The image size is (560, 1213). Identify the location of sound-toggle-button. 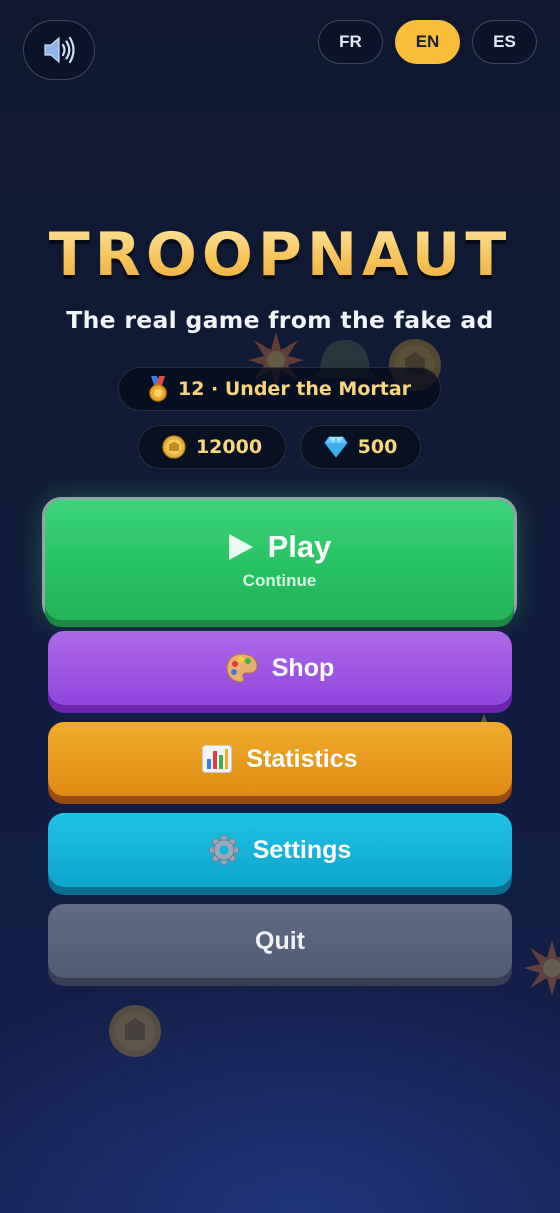
(59, 50).